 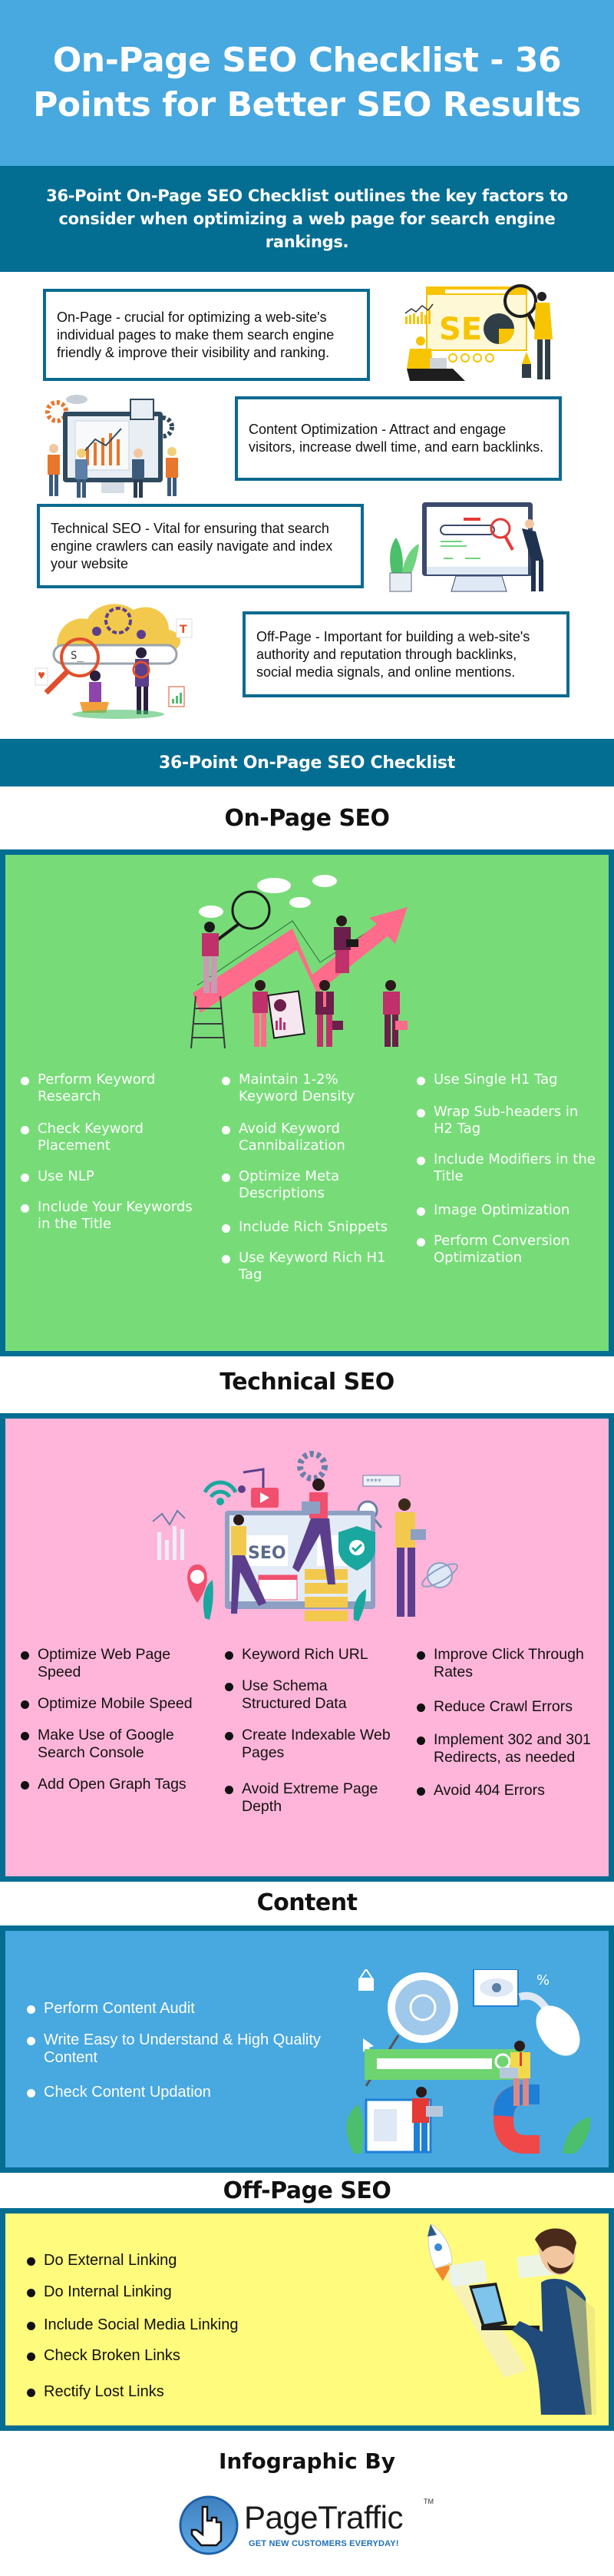 What do you see at coordinates (307, 1382) in the screenshot?
I see `section-heading-technical: Technical SEO` at bounding box center [307, 1382].